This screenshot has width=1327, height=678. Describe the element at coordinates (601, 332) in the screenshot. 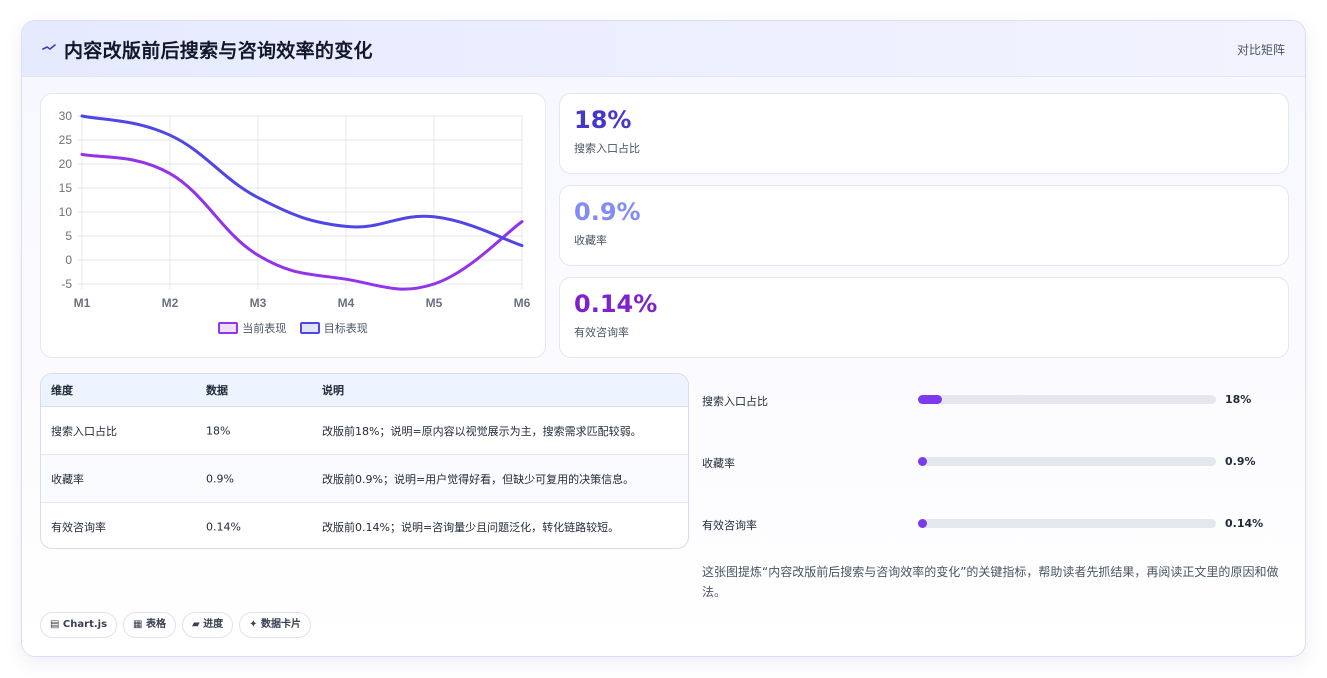

I see `stat-label: 有效咨询率` at that location.